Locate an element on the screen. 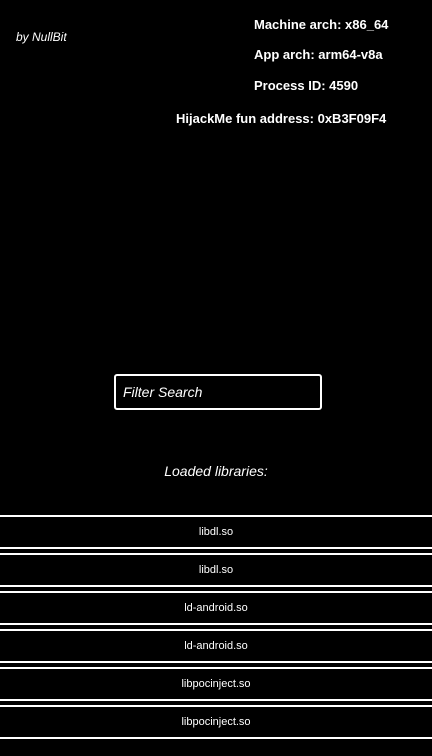 The height and width of the screenshot is (756, 432). filter-search-box is located at coordinates (218, 392).